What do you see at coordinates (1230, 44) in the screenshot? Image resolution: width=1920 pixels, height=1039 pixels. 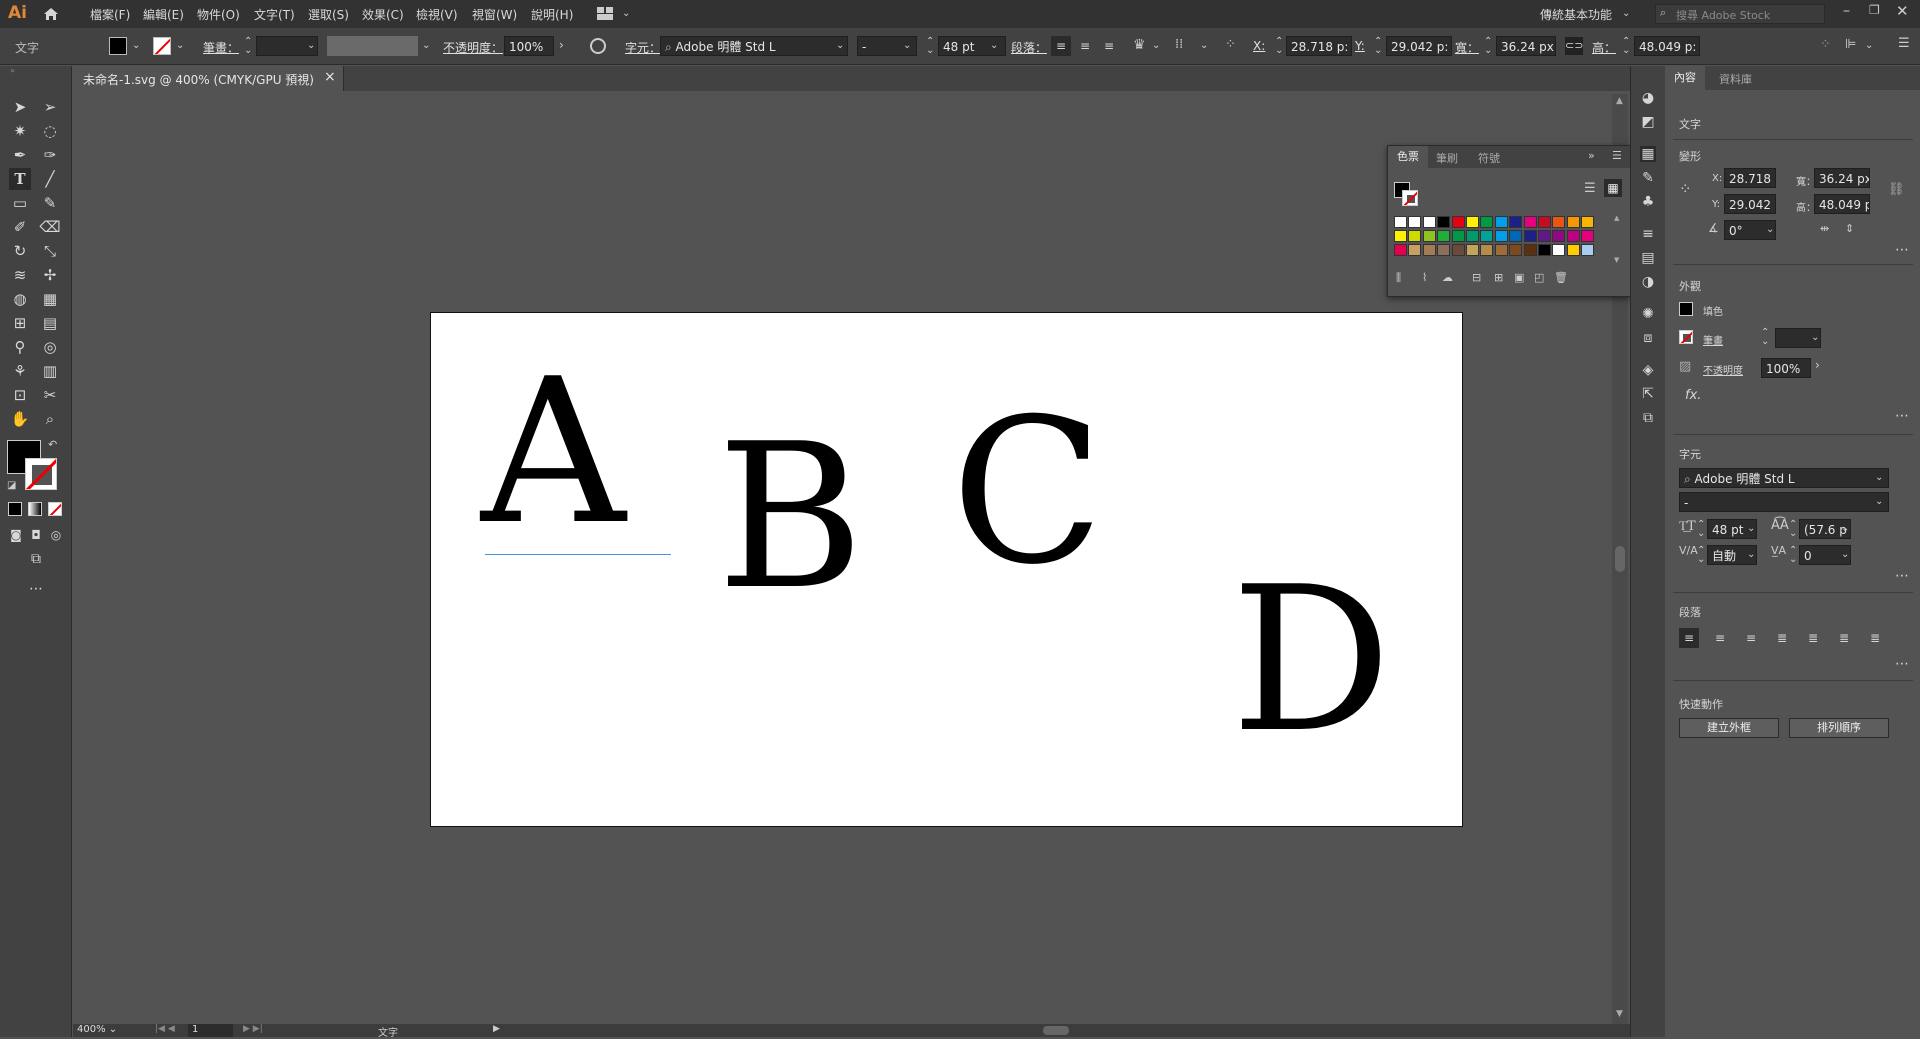 I see `reference-point-icon: ⁘` at bounding box center [1230, 44].